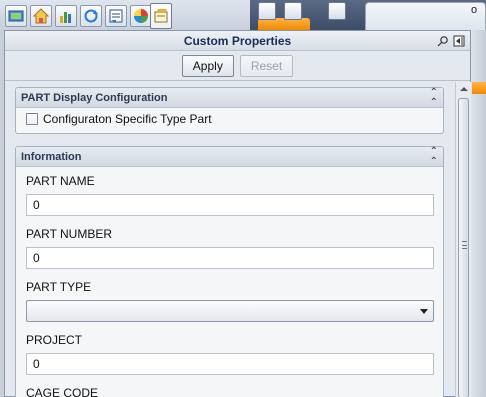 This screenshot has width=486, height=397. I want to click on refresh-icon, so click(91, 16).